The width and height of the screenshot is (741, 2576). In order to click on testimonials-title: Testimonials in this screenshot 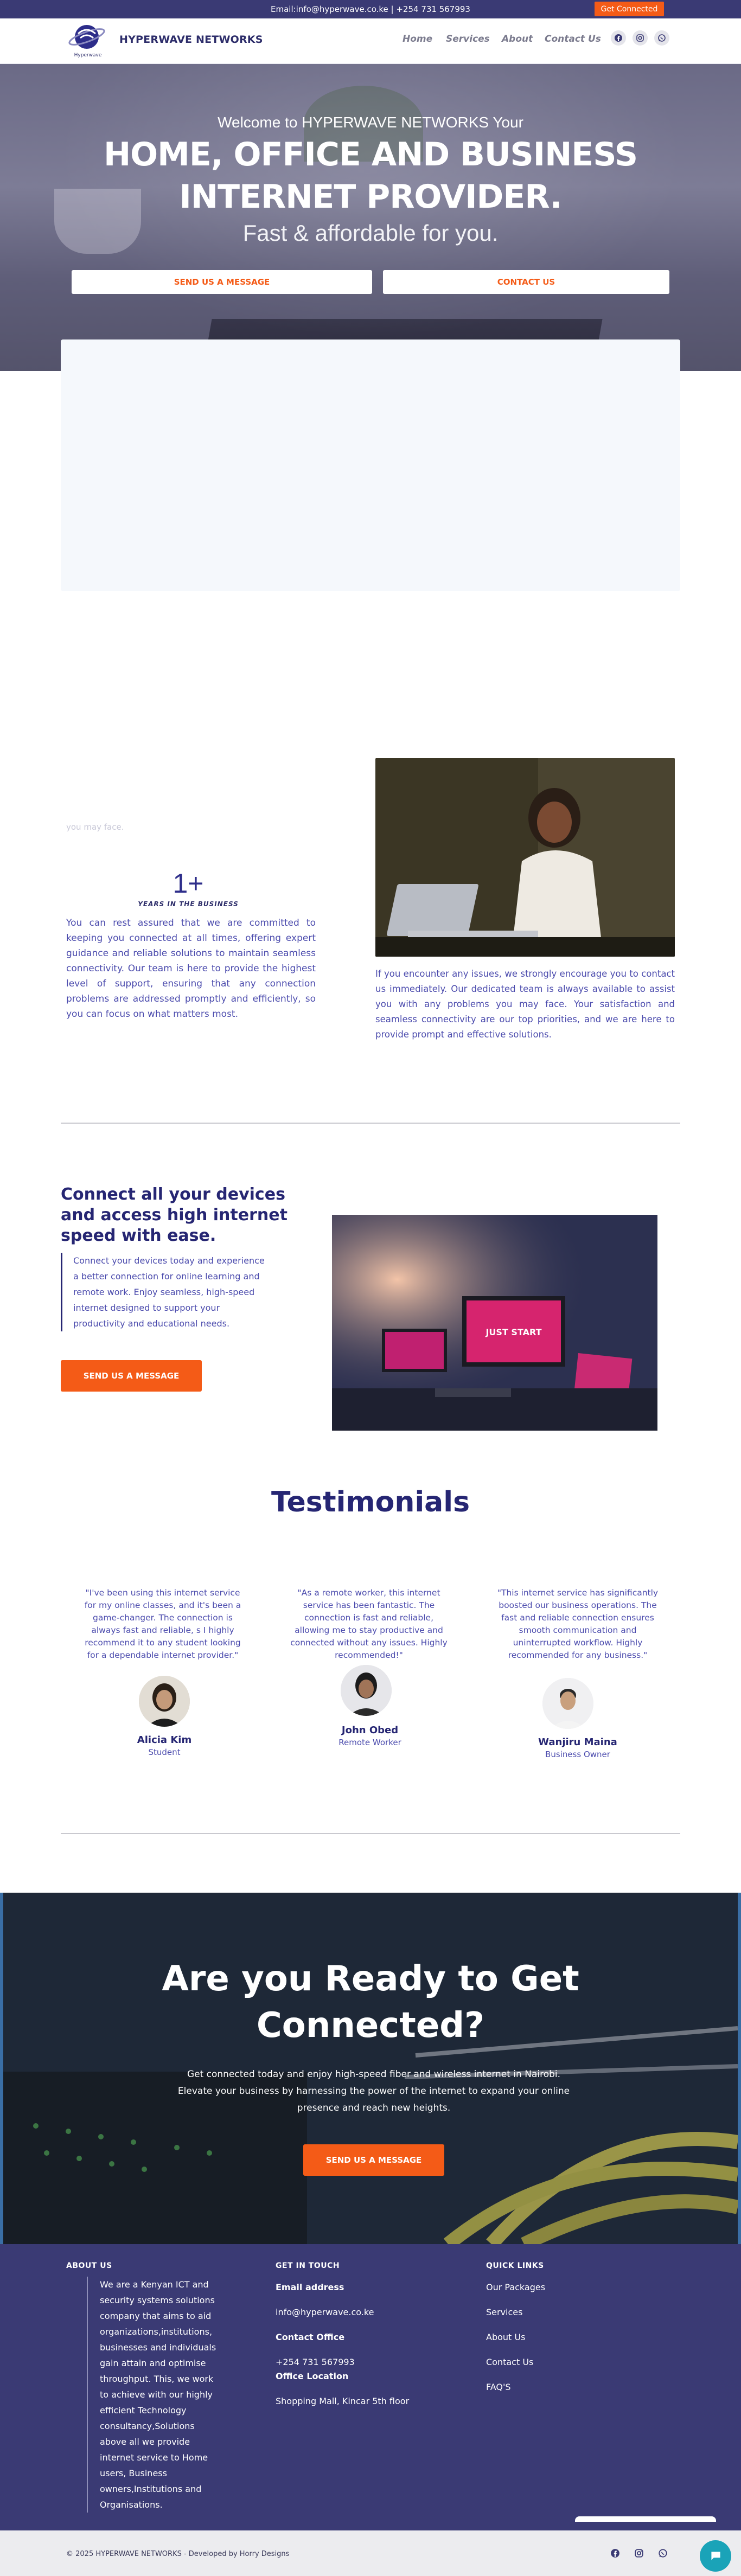, I will do `click(370, 1502)`.